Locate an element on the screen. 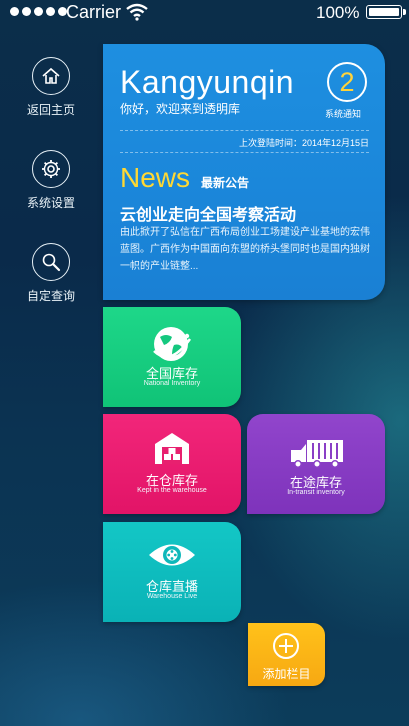 This screenshot has width=409, height=726. news-headline: 云创业走向全国考察活动 is located at coordinates (208, 213).